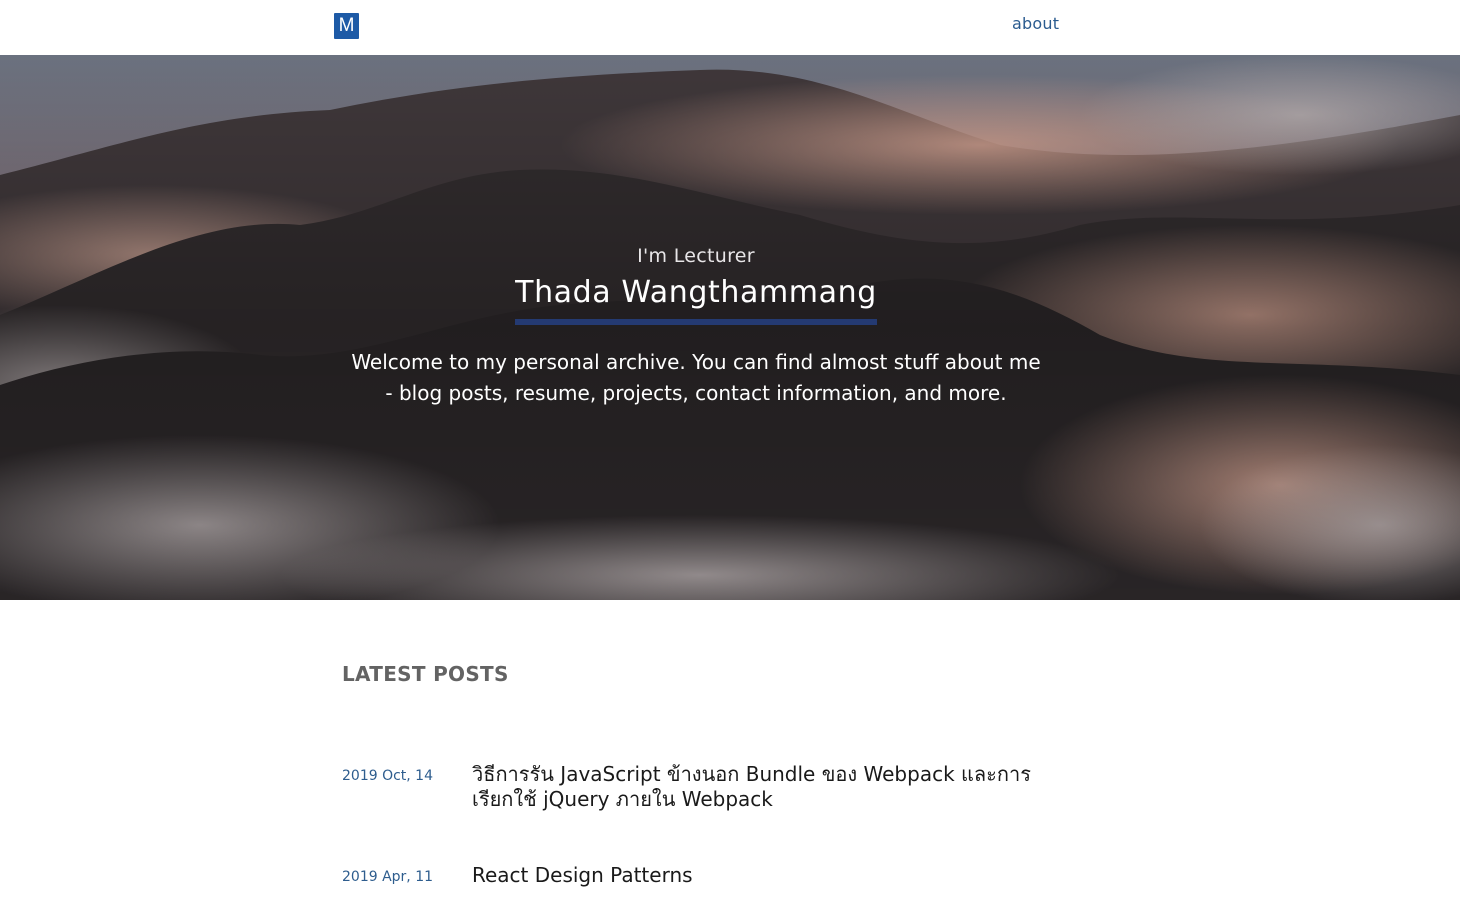 This screenshot has width=1460, height=912. I want to click on site-logo: M, so click(346, 26).